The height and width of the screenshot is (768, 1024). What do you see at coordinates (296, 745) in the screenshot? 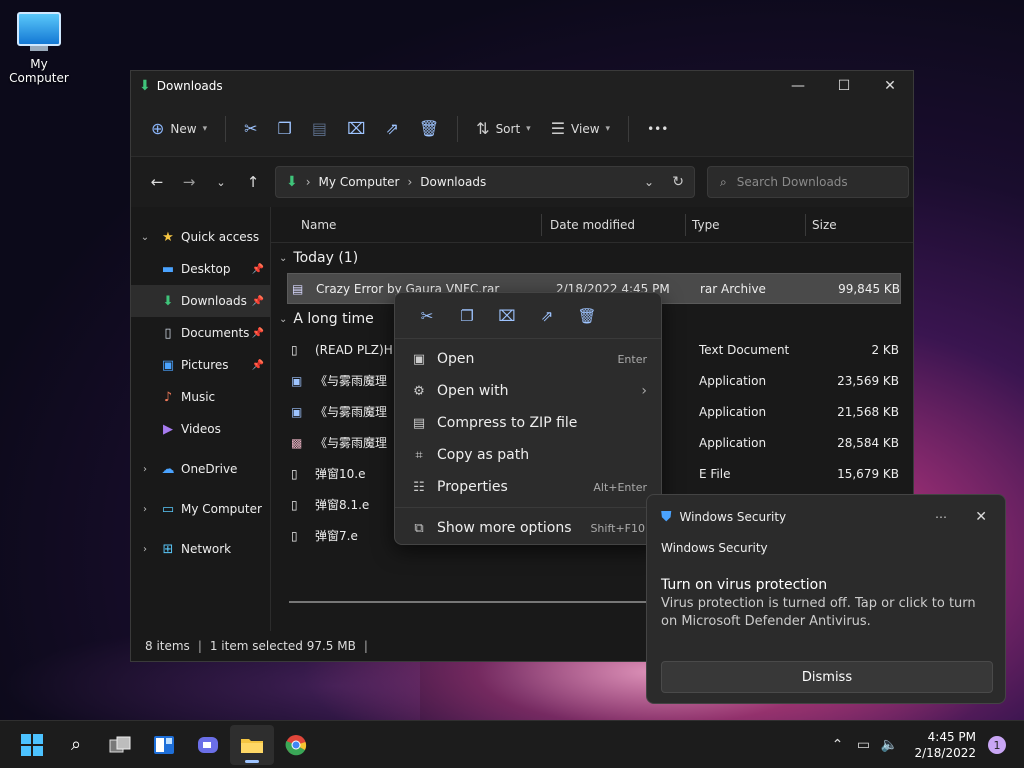
I see `chrome-button` at bounding box center [296, 745].